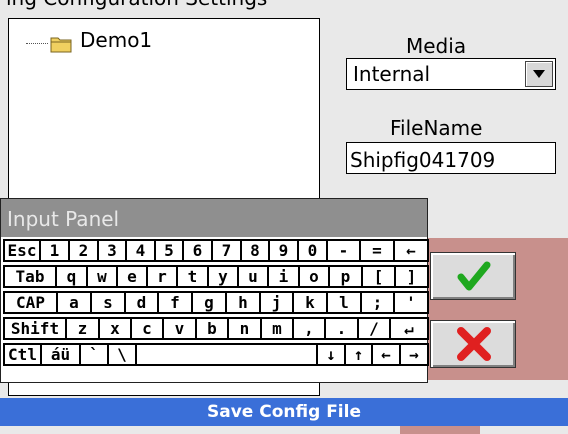  What do you see at coordinates (539, 74) in the screenshot?
I see `dropdown-arrow-icon` at bounding box center [539, 74].